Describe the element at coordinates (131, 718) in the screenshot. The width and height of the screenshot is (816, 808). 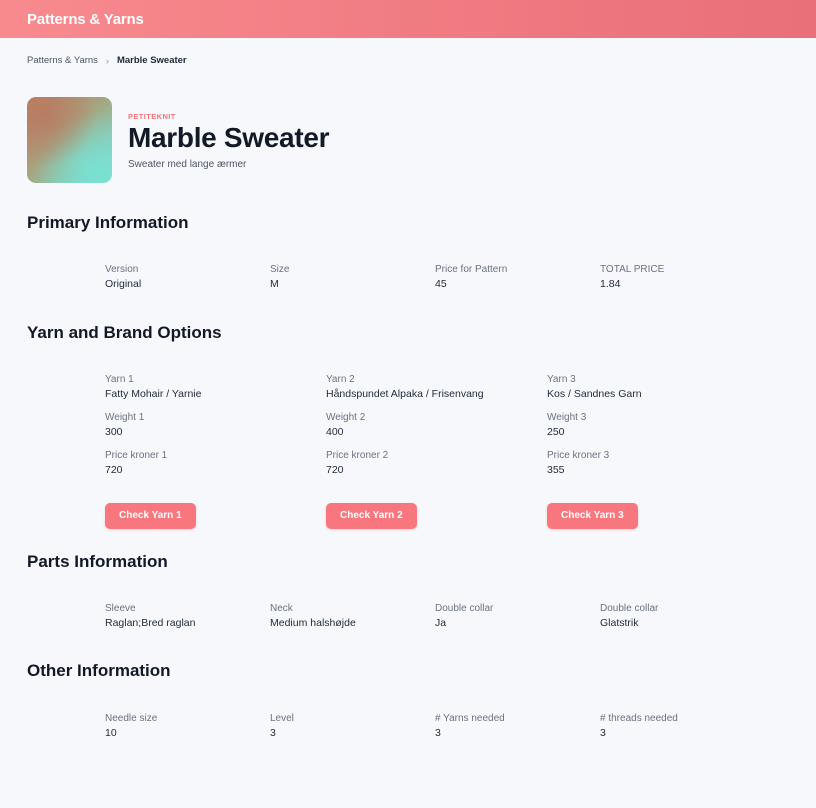
I see `field-label: Needle size` at that location.